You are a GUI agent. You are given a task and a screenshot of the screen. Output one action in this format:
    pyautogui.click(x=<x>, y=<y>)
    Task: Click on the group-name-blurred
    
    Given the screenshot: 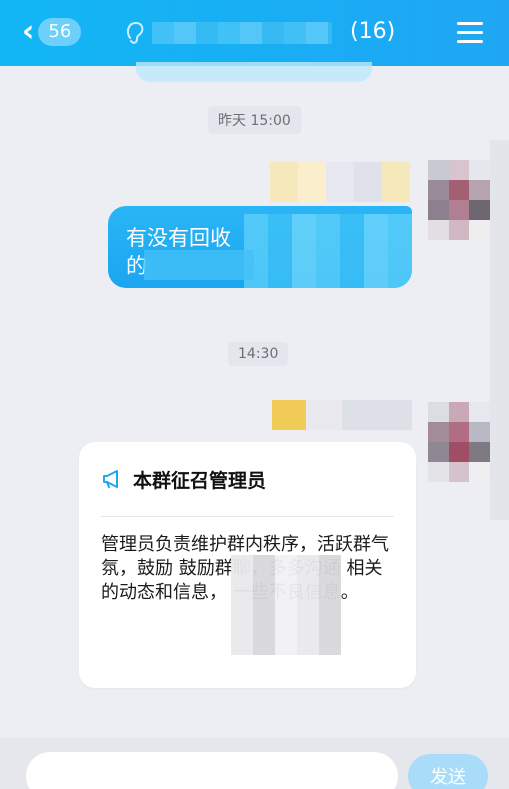 What is the action you would take?
    pyautogui.click(x=242, y=33)
    